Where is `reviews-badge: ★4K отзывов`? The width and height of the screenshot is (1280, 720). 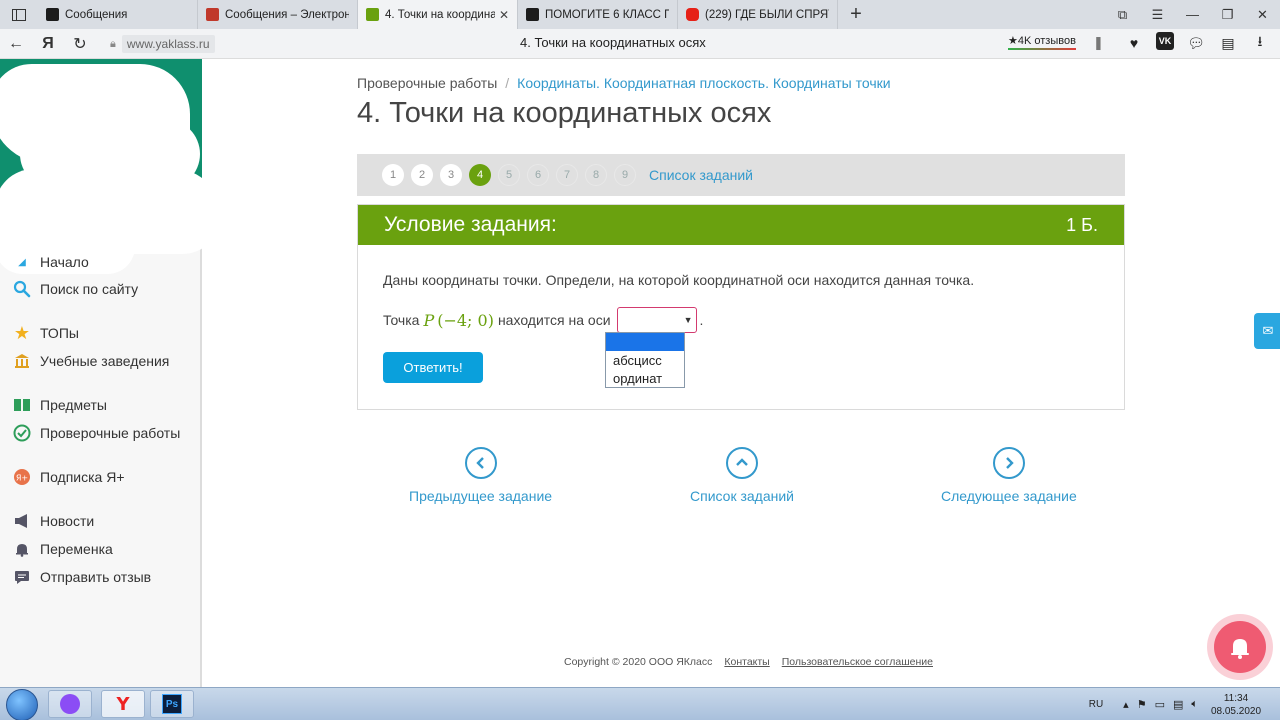
reviews-badge: ★4K отзывов is located at coordinates (1042, 42).